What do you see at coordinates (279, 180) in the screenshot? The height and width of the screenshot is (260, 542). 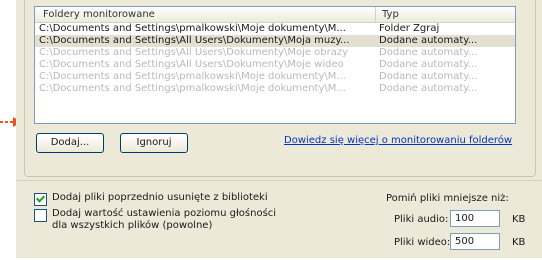 I see `divider` at bounding box center [279, 180].